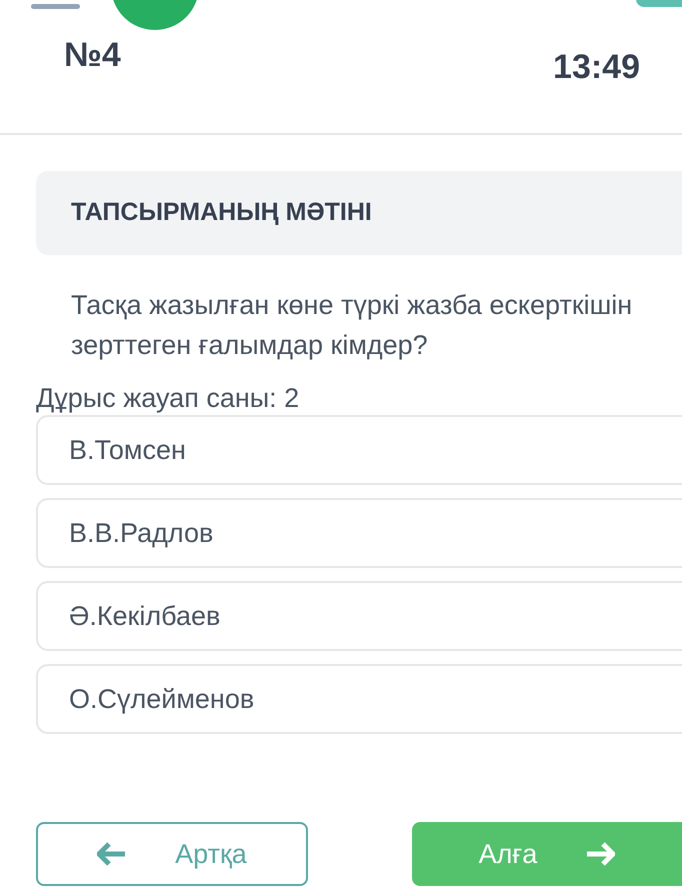  I want to click on answer-option: В.Томсен, so click(359, 450).